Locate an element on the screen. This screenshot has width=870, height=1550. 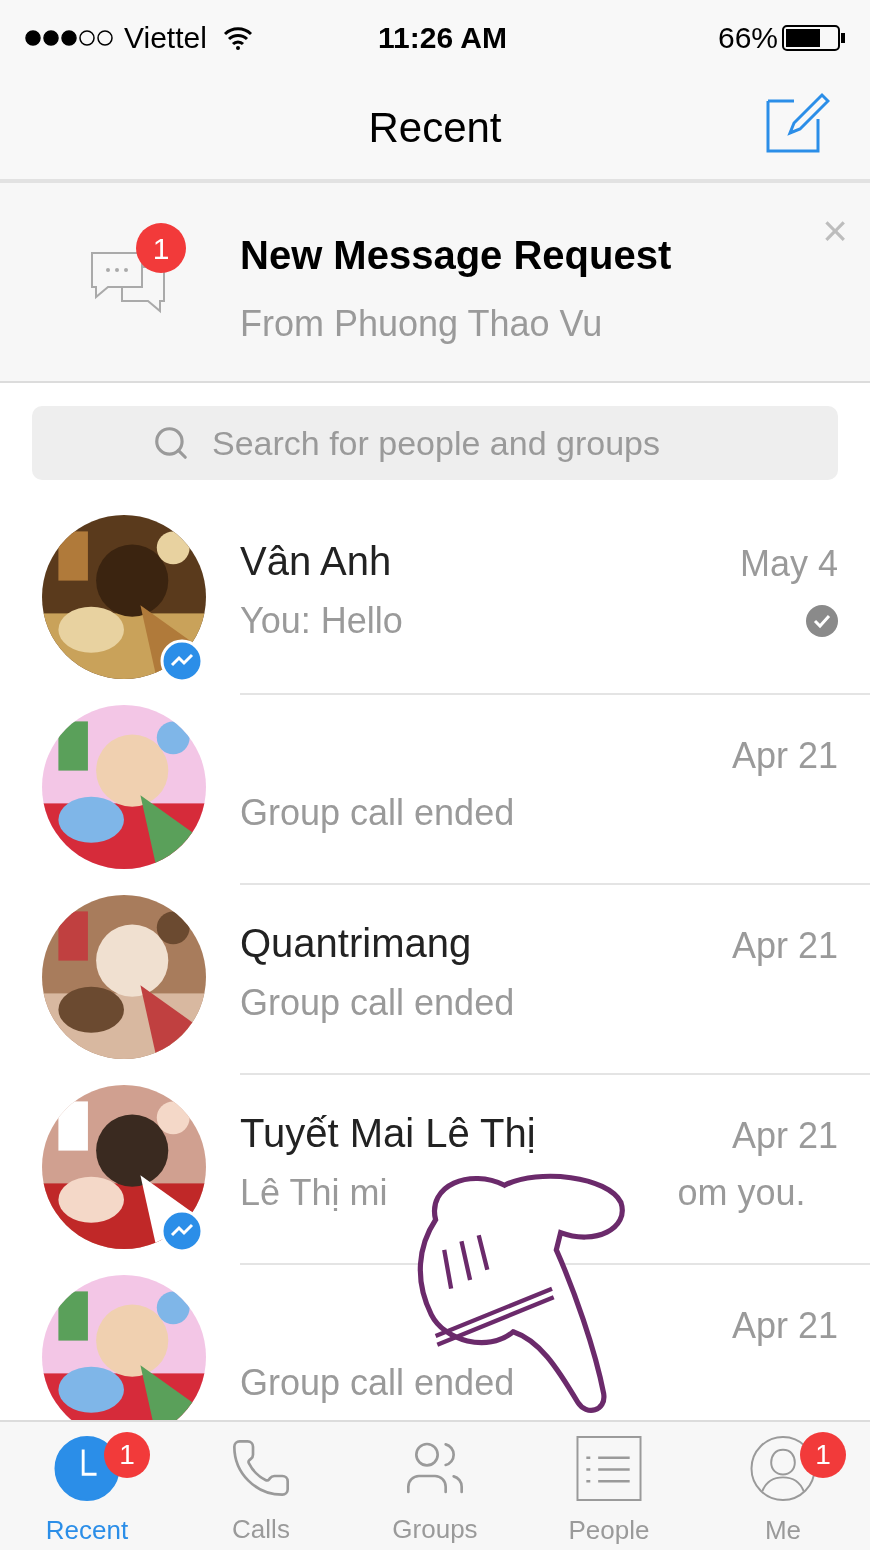
request-sender: From Phuong Thao Vu is located at coordinates (422, 324).